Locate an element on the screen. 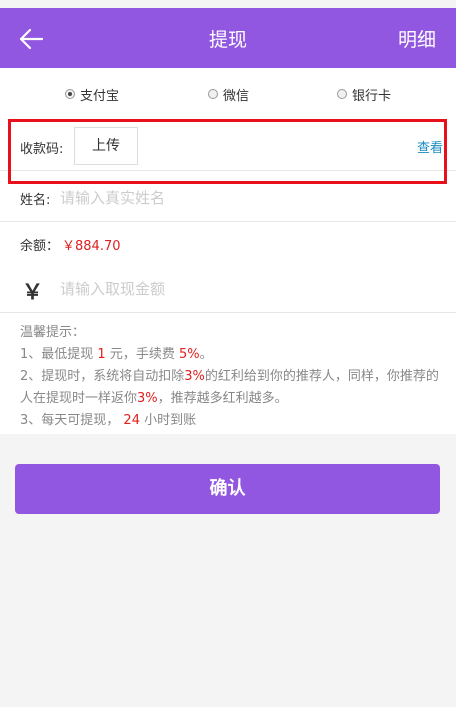 Image resolution: width=456 pixels, height=707 pixels. confirm-button: 确认 is located at coordinates (227, 489).